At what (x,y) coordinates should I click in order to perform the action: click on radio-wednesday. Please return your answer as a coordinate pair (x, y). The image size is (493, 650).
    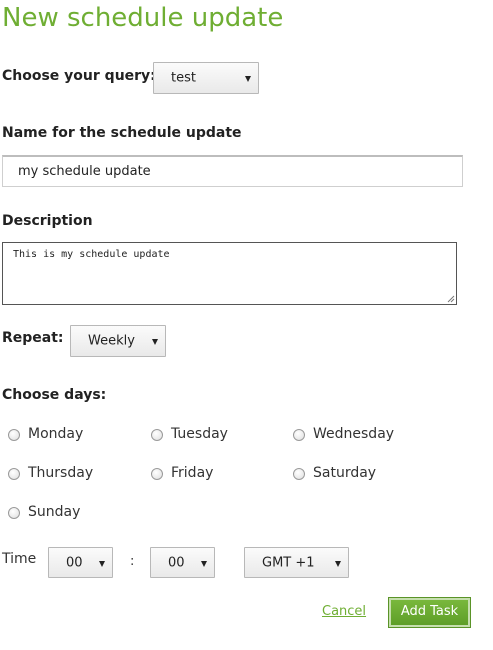
    Looking at the image, I should click on (299, 435).